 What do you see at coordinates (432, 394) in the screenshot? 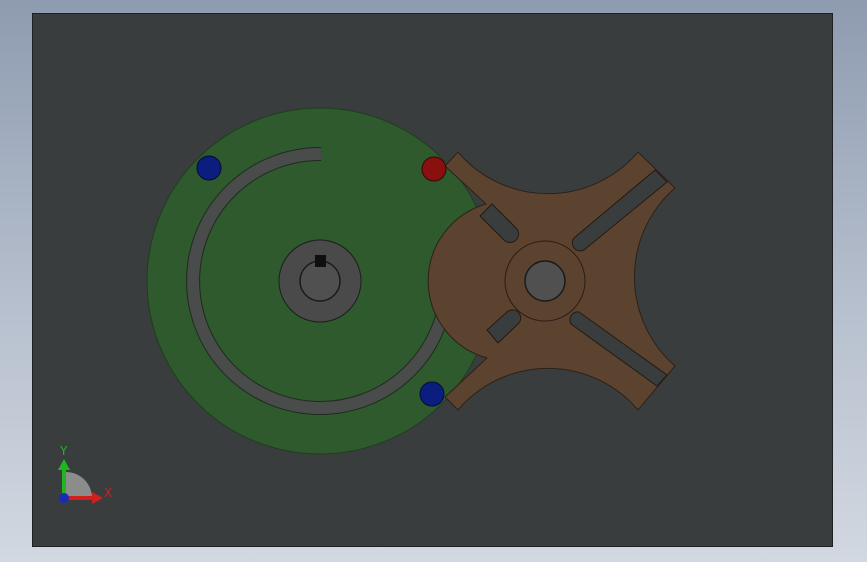
I see `blue-pin-bottom` at bounding box center [432, 394].